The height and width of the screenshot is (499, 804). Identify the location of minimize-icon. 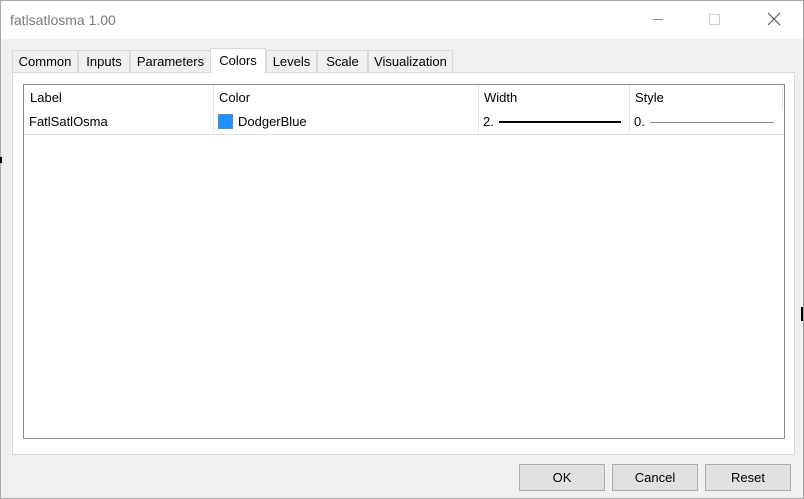
(658, 19).